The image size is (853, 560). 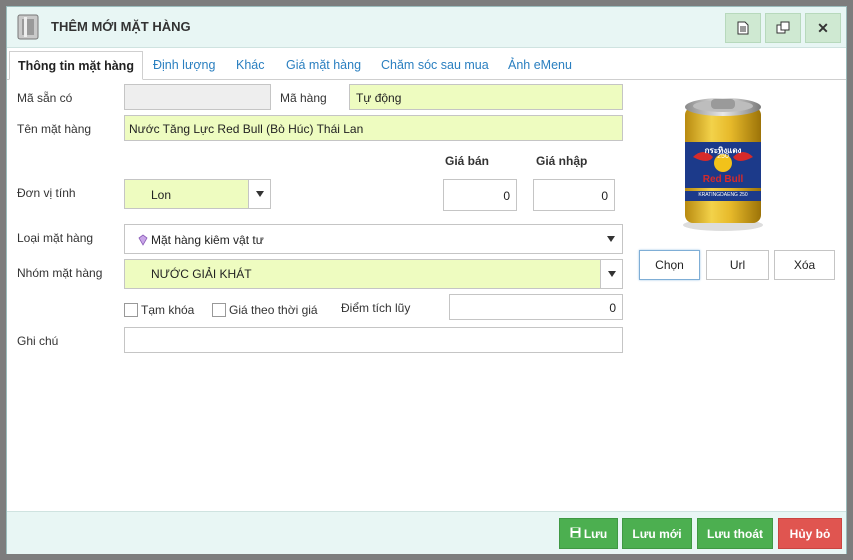 I want to click on unit-label: Đơn vị tính, so click(x=46, y=193).